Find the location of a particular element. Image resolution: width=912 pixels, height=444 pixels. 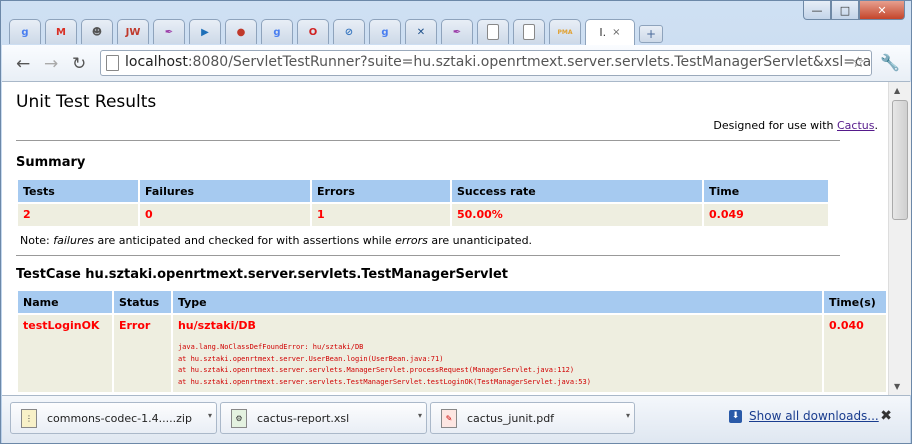

close-tab-icon: × is located at coordinates (616, 32).